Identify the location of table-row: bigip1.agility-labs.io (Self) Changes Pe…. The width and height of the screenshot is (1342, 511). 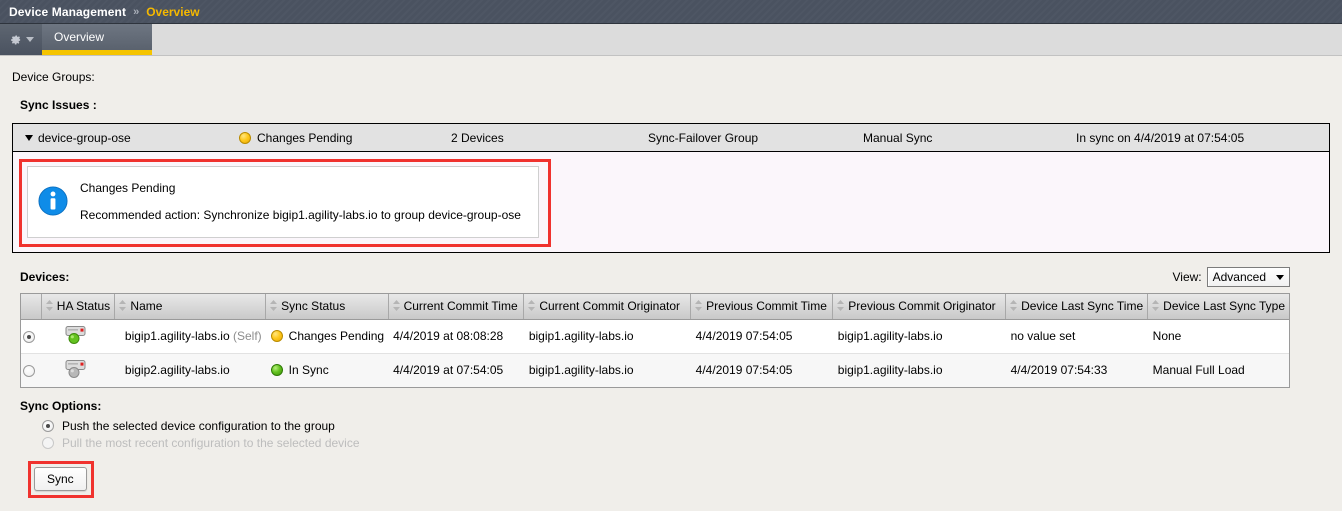
(655, 336).